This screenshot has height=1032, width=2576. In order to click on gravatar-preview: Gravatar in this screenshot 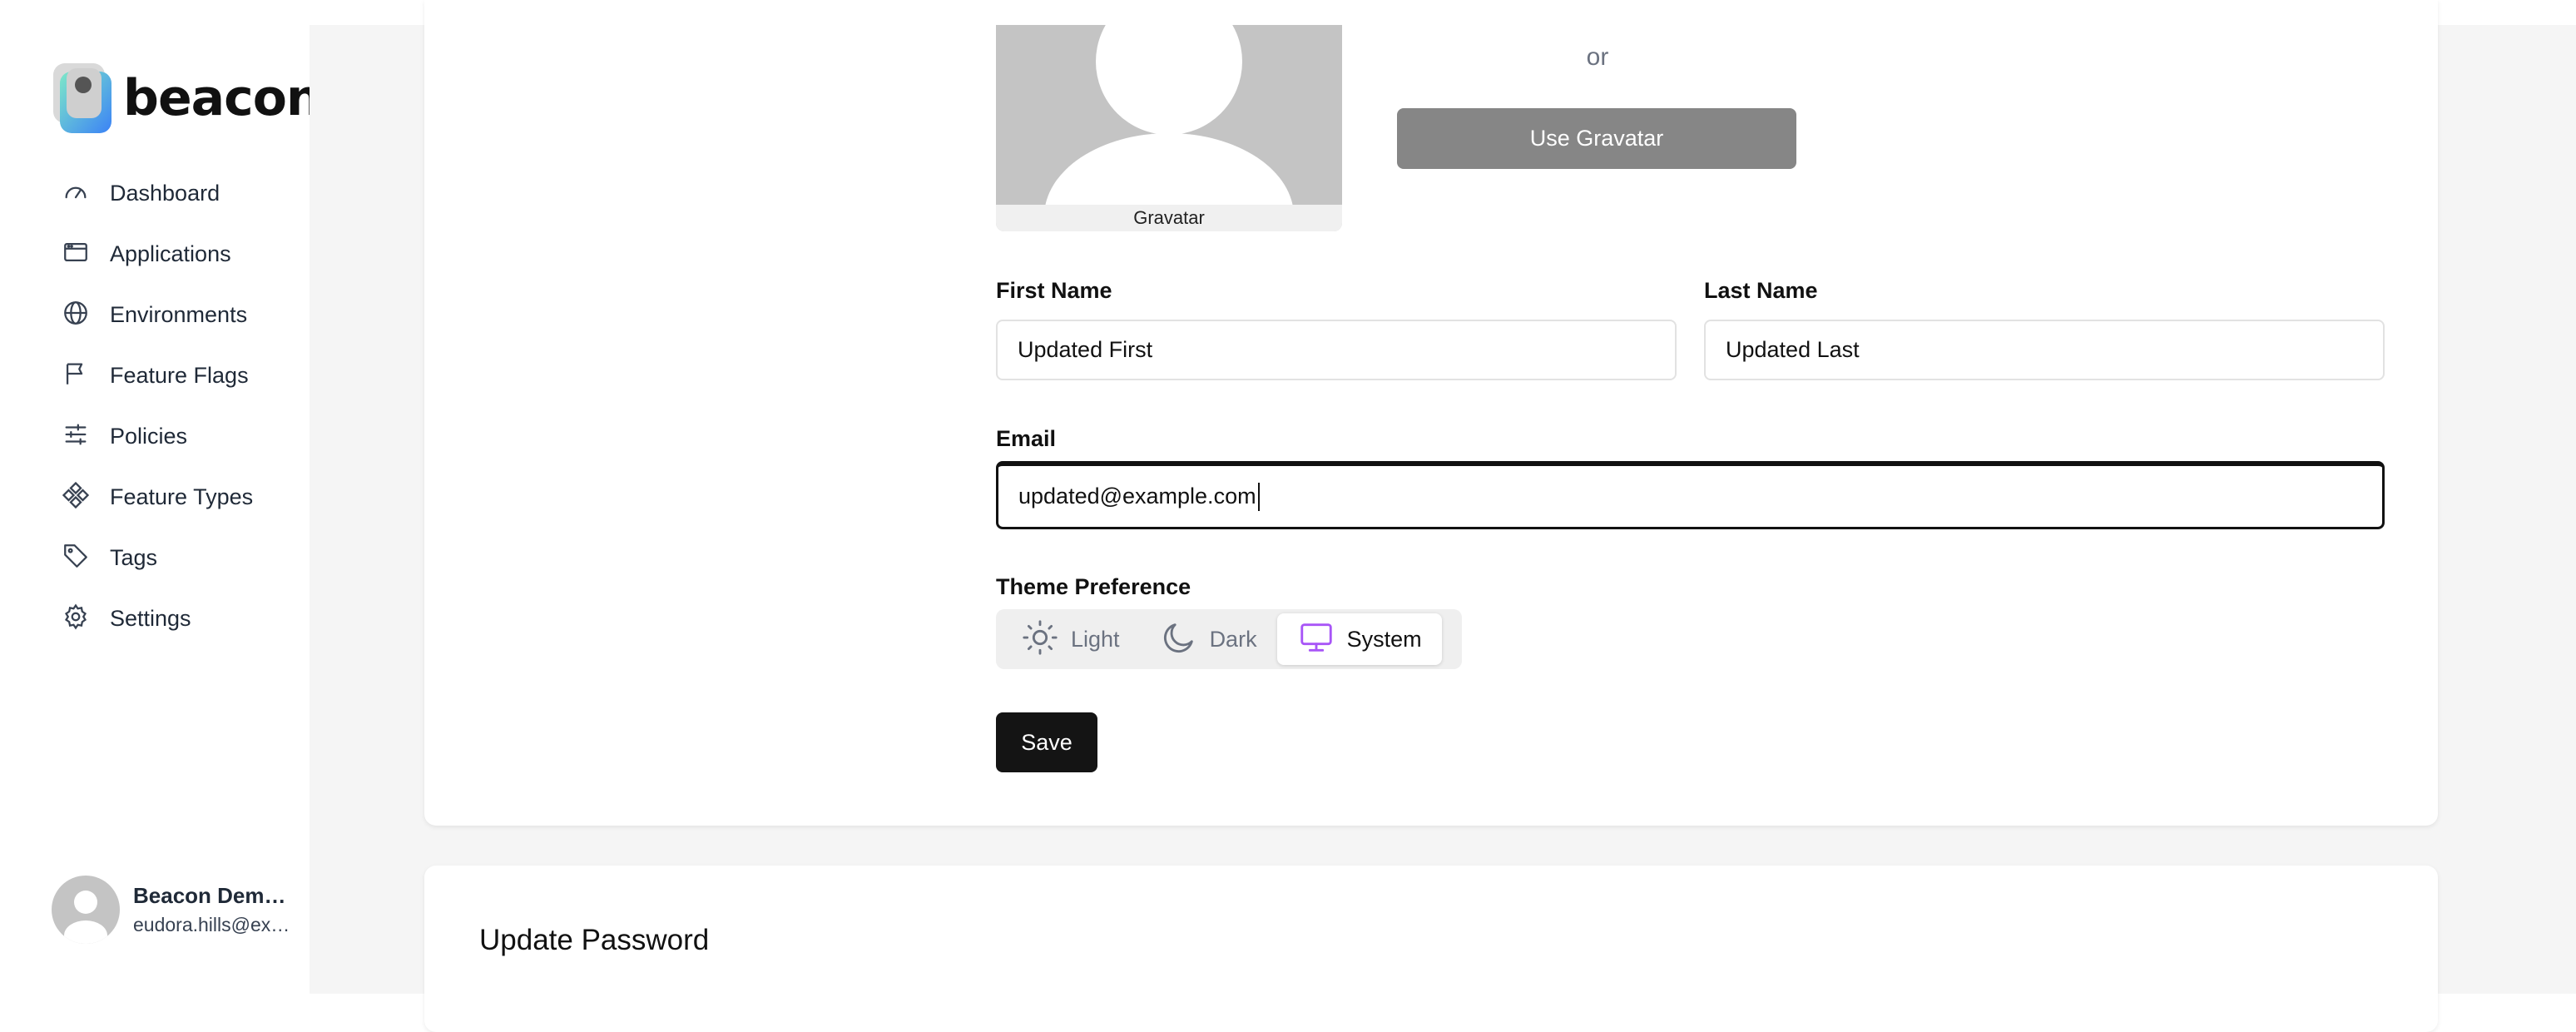, I will do `click(1169, 128)`.